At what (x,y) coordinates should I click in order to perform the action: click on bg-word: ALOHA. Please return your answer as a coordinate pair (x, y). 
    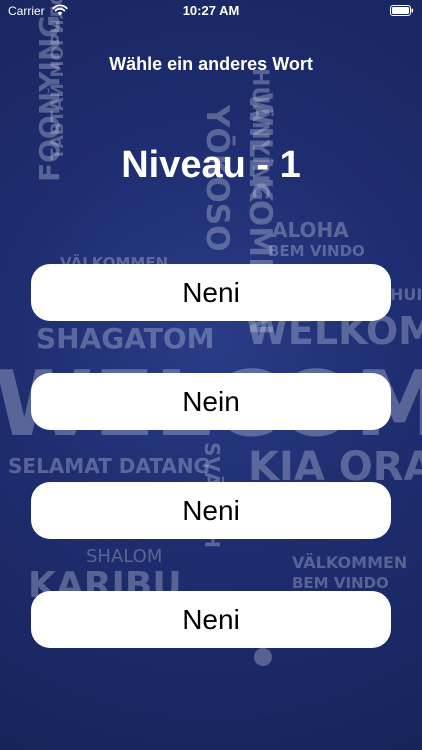
    Looking at the image, I should click on (310, 230).